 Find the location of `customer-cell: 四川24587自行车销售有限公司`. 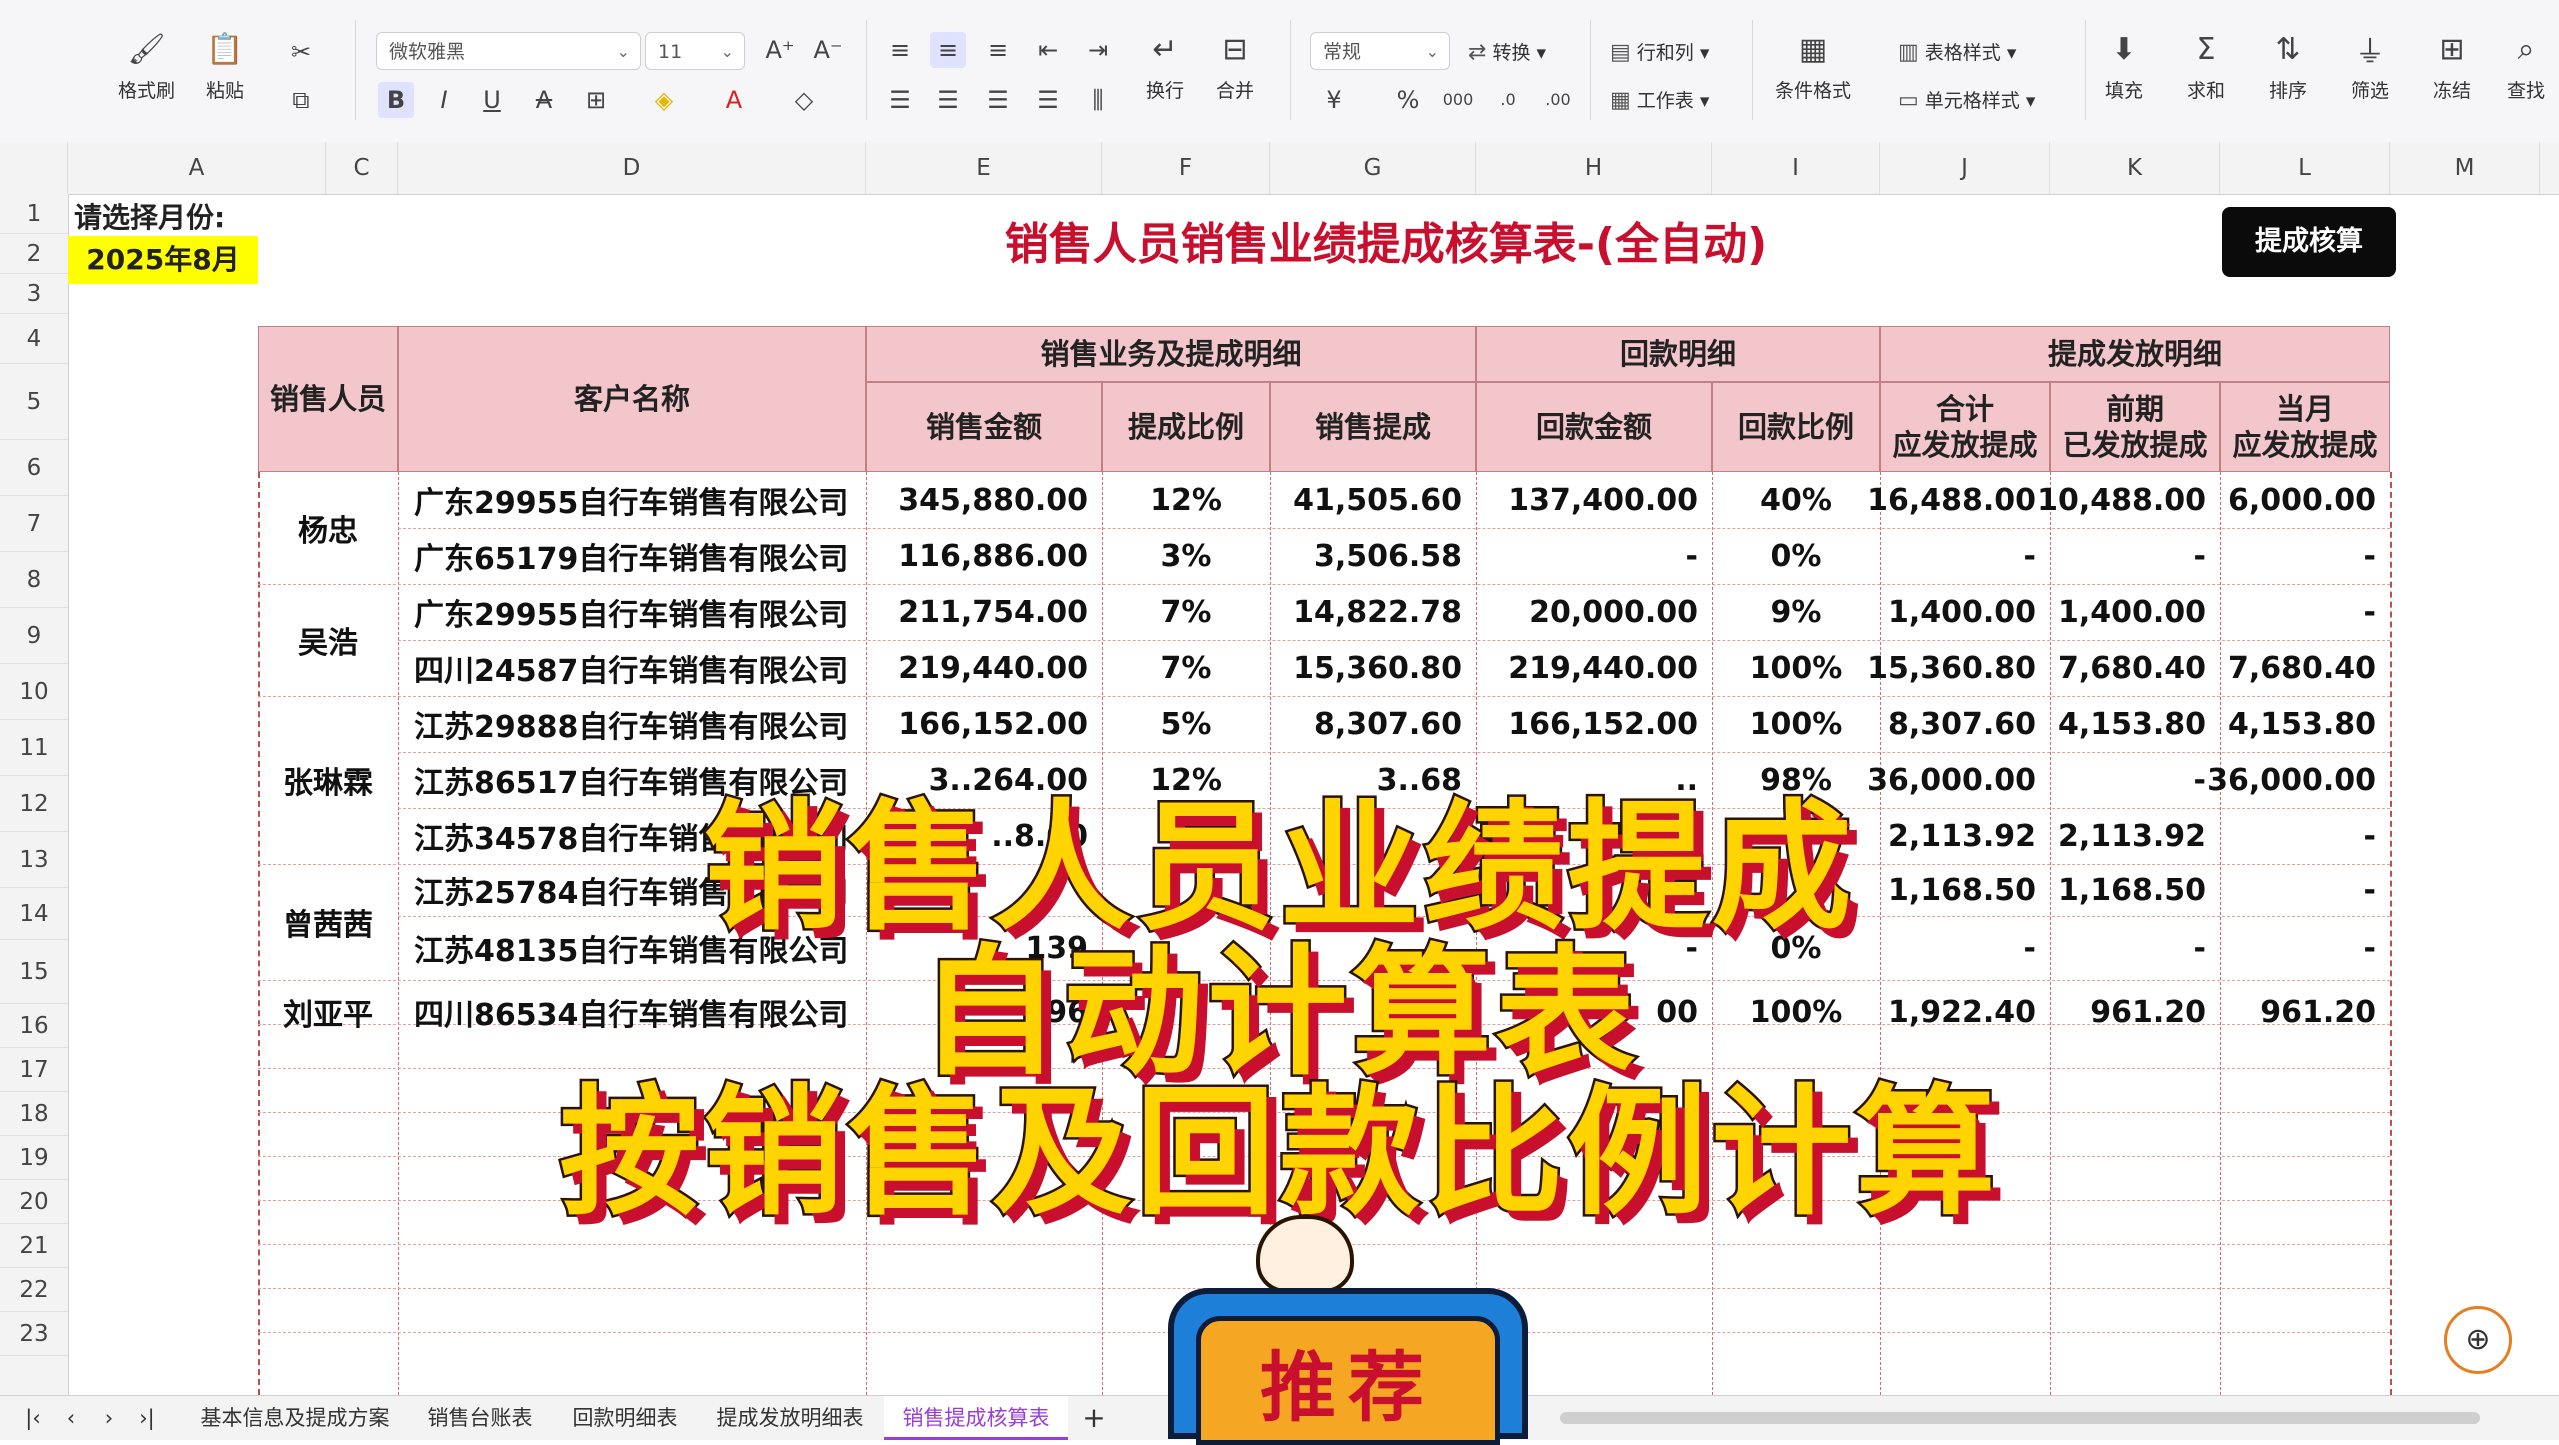

customer-cell: 四川24587自行车销售有限公司 is located at coordinates (632, 668).